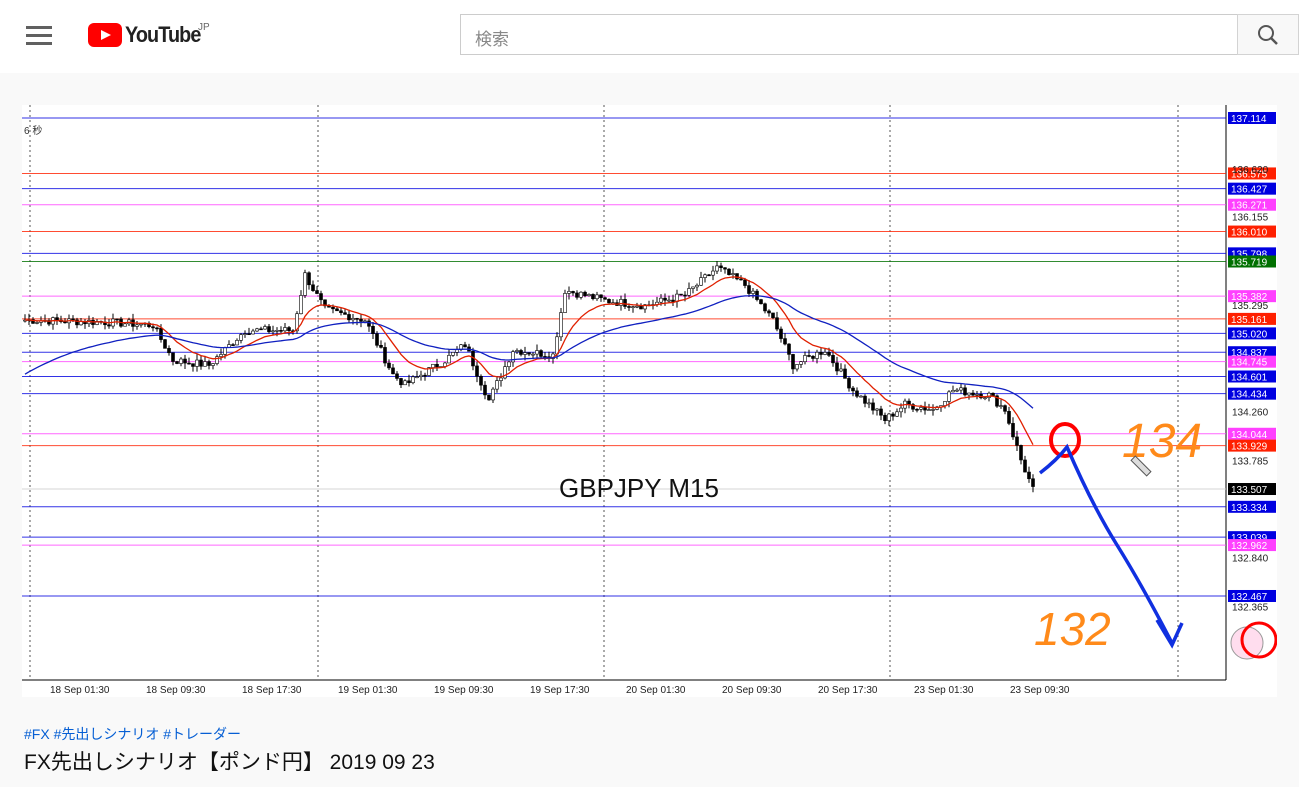 The width and height of the screenshot is (1299, 787). I want to click on search-button, so click(1268, 34).